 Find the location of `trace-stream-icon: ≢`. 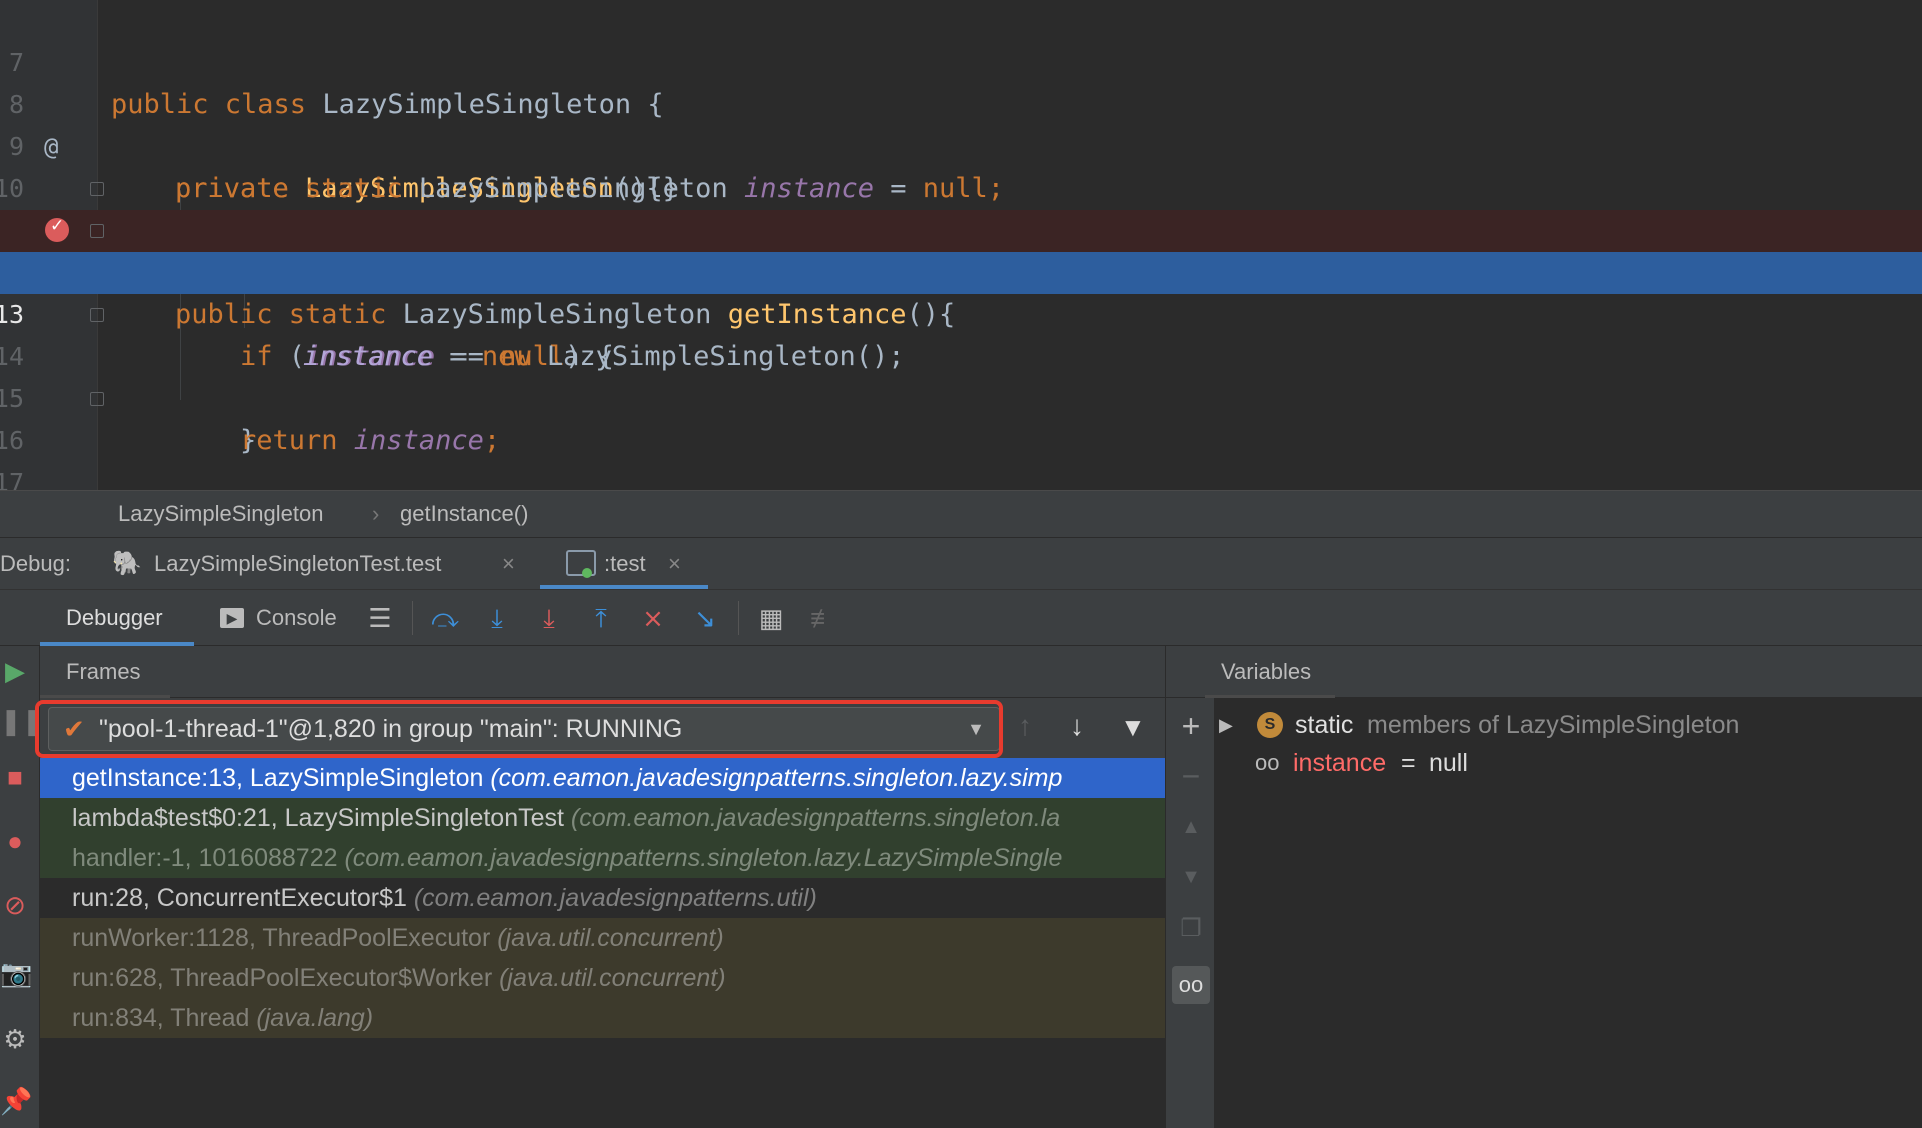

trace-stream-icon: ≢ is located at coordinates (823, 618).